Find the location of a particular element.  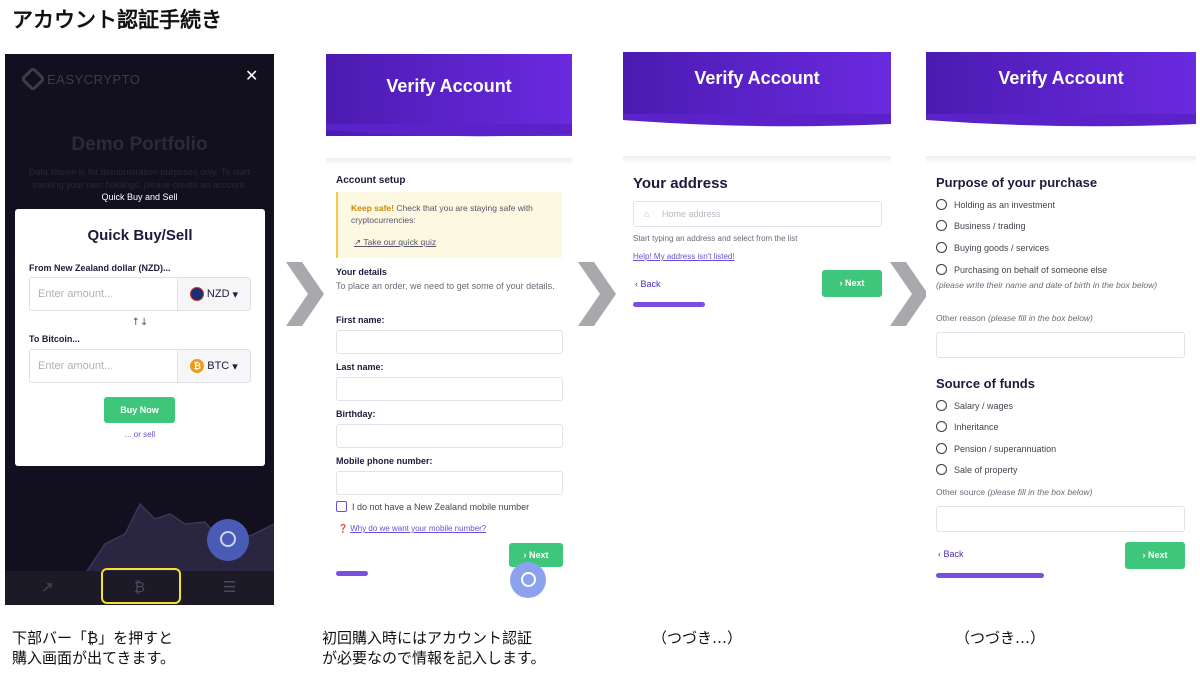

last-name-label: Last name: is located at coordinates (360, 367).